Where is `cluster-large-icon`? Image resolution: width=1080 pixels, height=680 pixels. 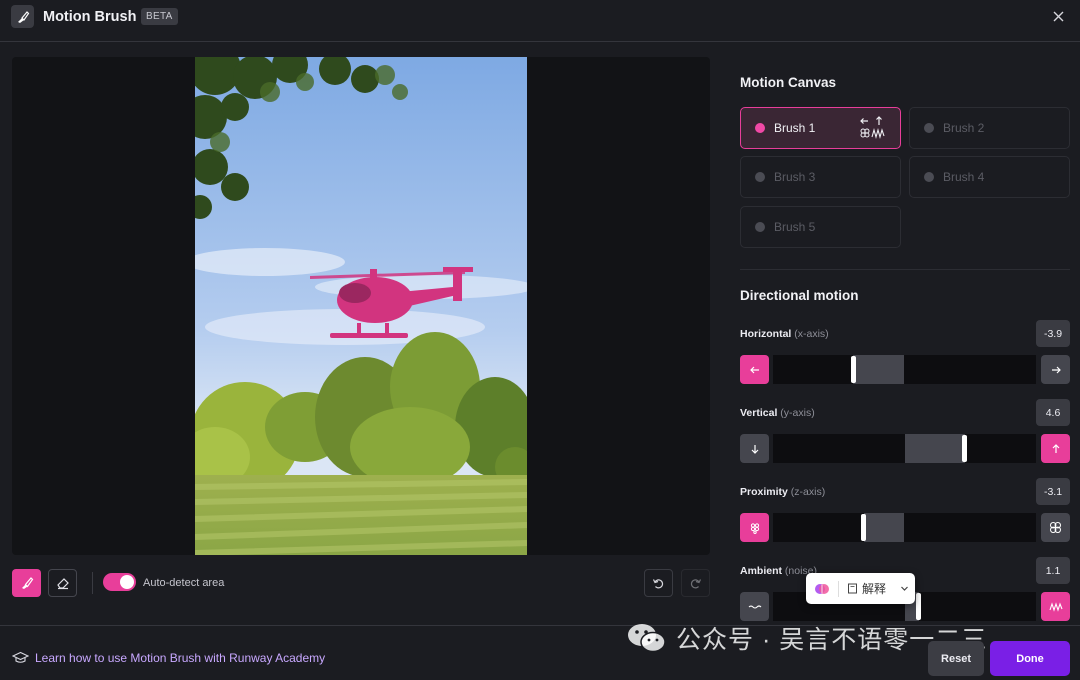 cluster-large-icon is located at coordinates (1055, 527).